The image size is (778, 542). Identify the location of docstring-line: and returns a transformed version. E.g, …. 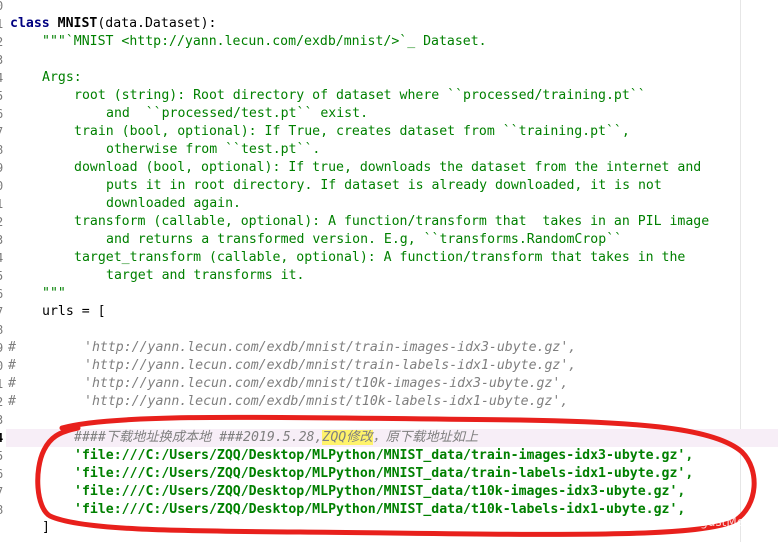
(364, 239).